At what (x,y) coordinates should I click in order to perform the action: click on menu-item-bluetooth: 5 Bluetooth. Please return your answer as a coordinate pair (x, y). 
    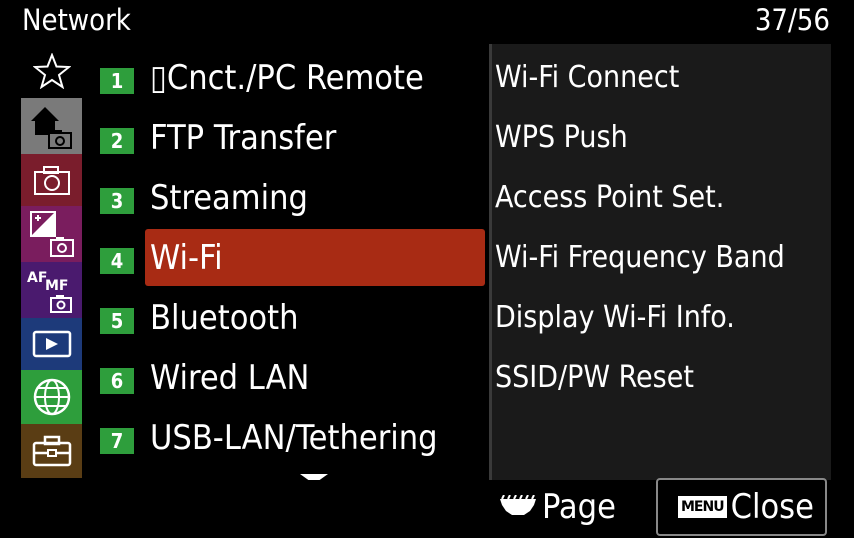
    Looking at the image, I should click on (285, 318).